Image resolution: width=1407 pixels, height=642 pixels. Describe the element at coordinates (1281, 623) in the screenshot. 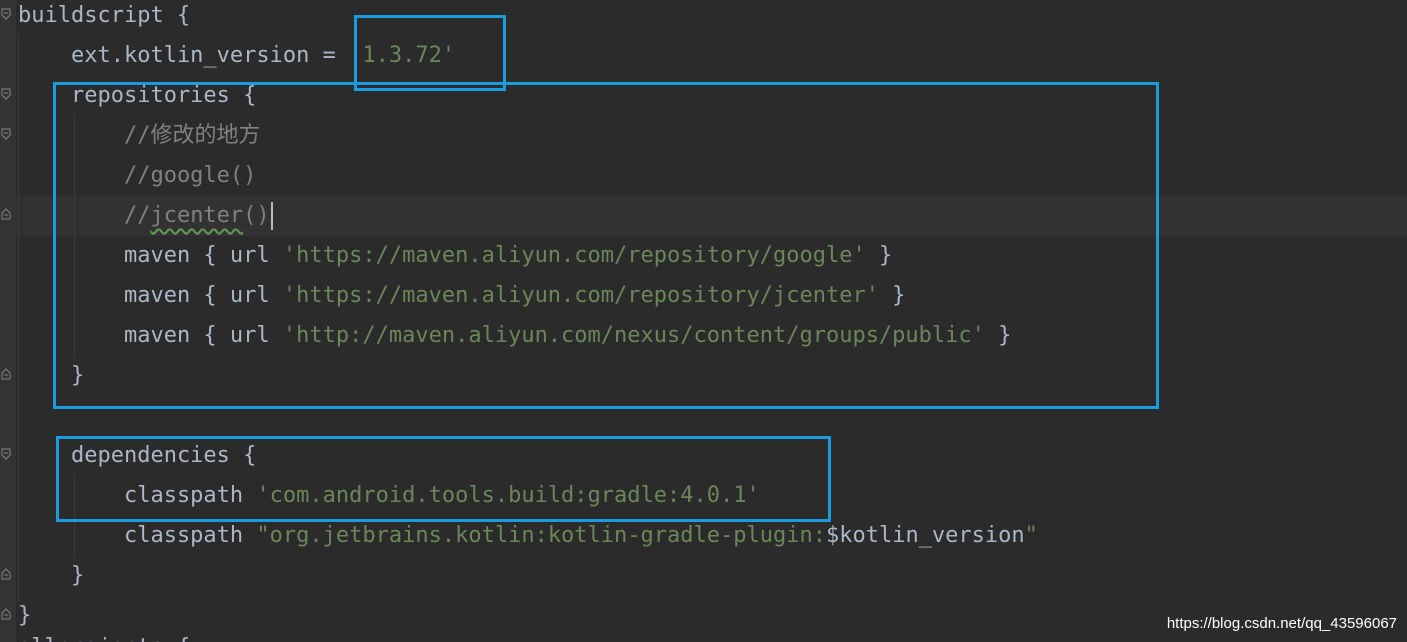

I see `watermark: https://blog.csdn.net/qq_43596067` at that location.